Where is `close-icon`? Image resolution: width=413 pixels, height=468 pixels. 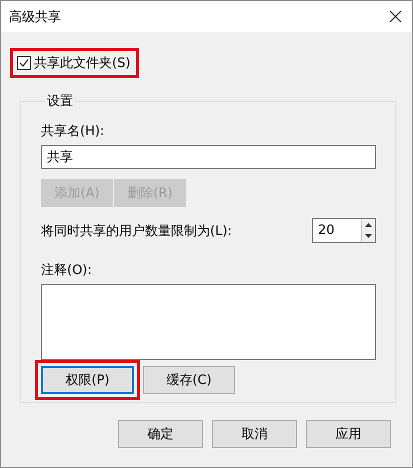
close-icon is located at coordinates (395, 16).